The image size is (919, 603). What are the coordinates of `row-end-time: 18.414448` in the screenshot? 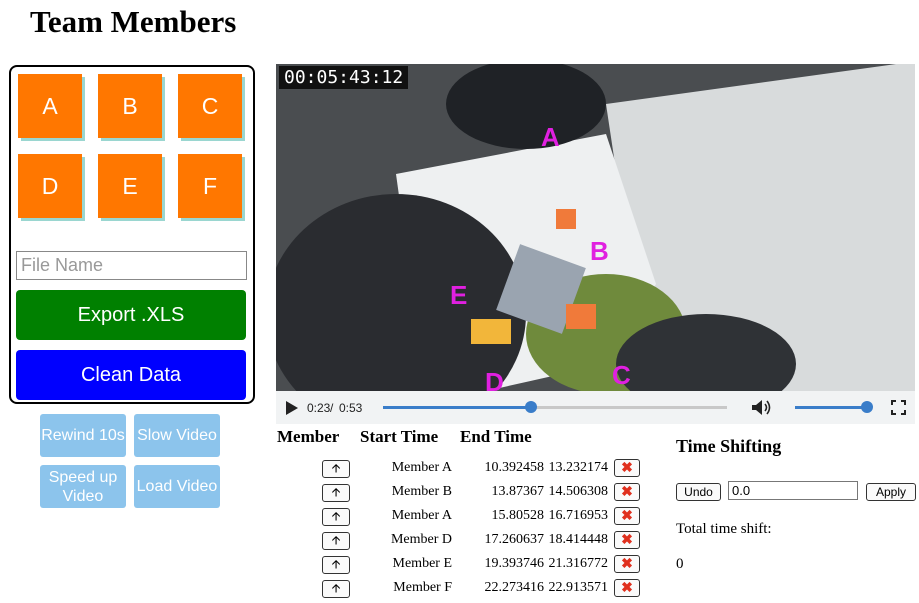 It's located at (578, 539).